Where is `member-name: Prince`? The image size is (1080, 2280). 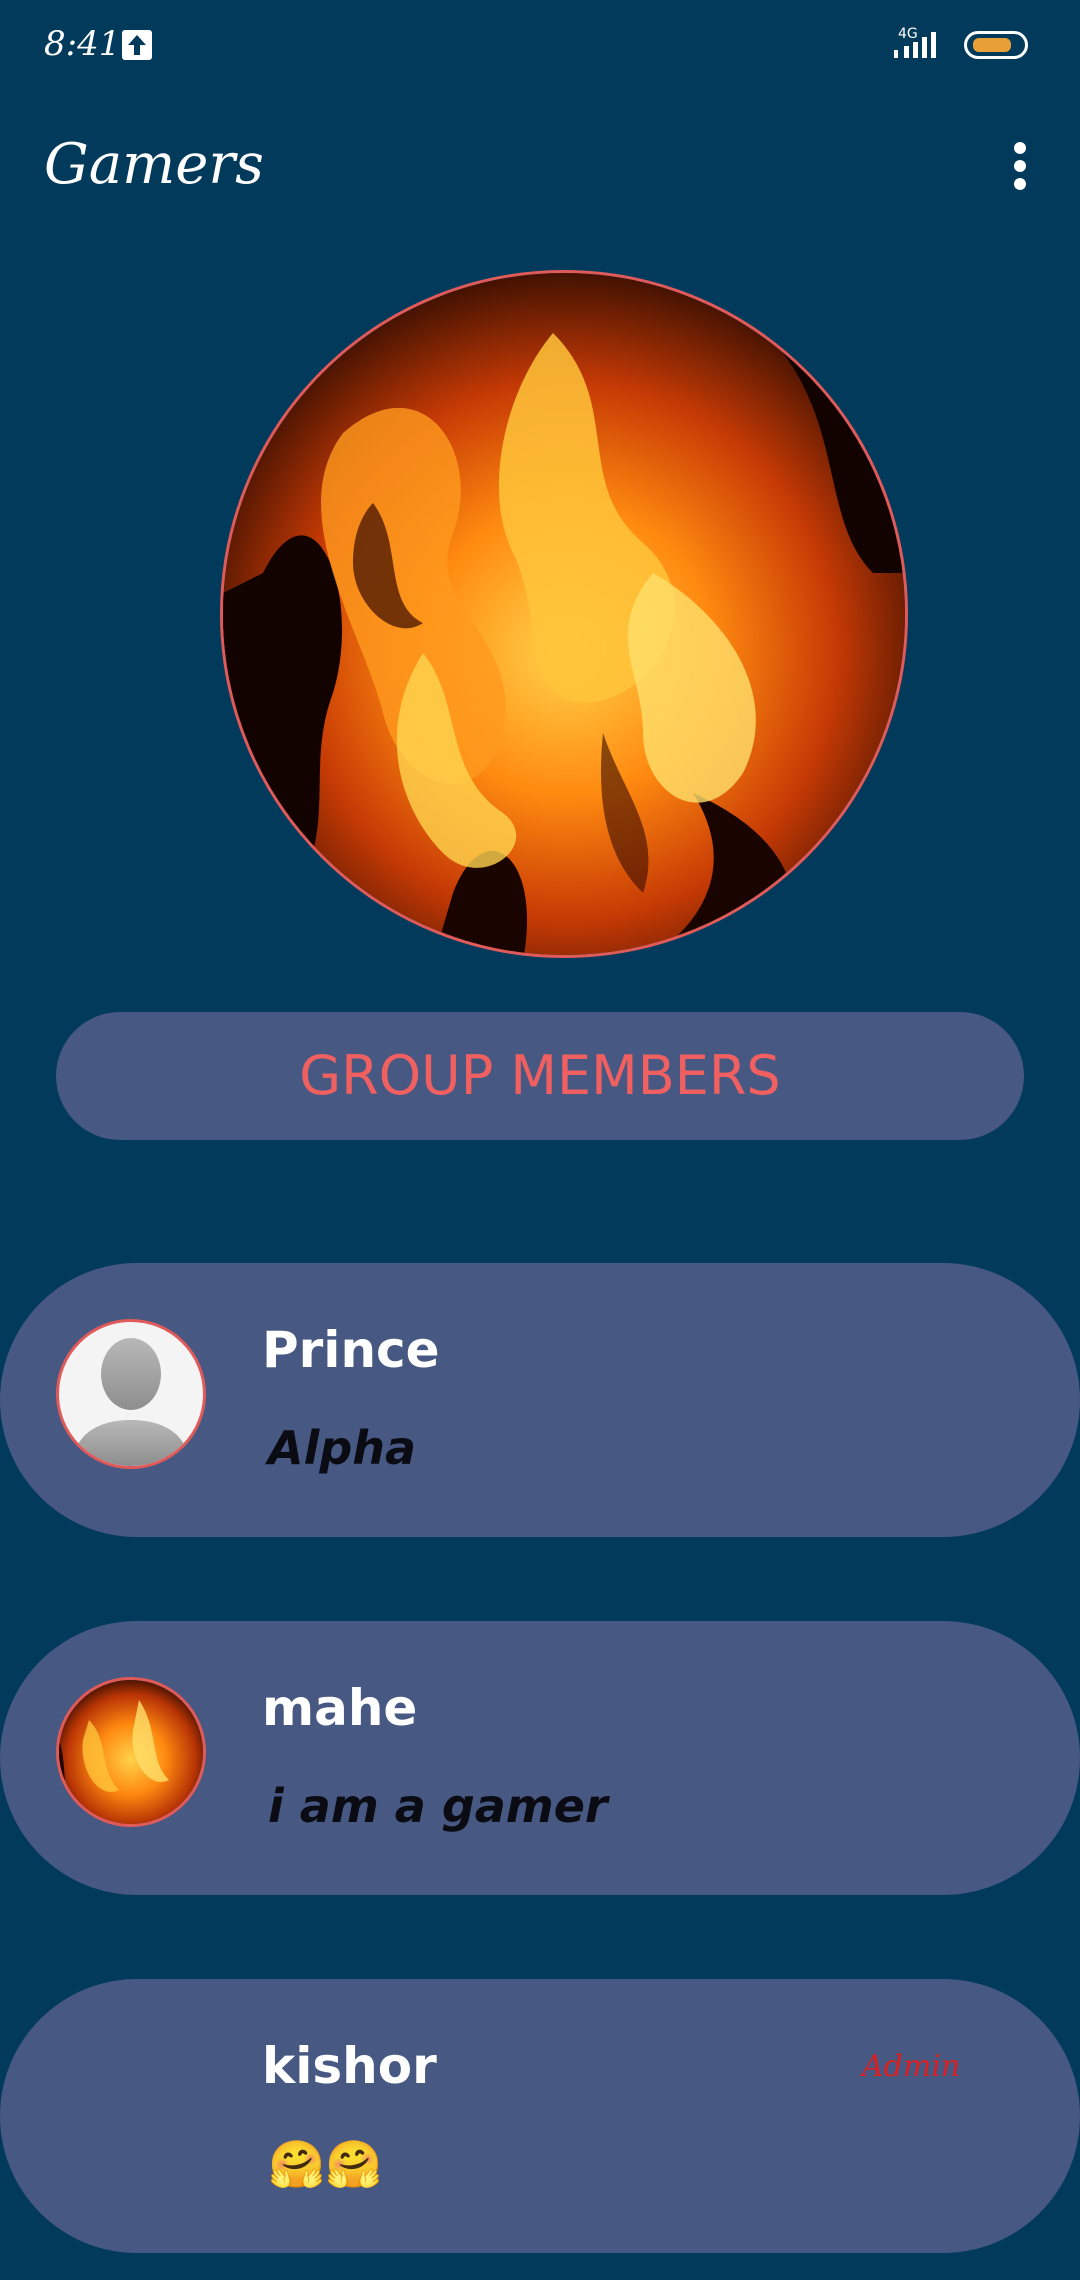
member-name: Prince is located at coordinates (351, 1350).